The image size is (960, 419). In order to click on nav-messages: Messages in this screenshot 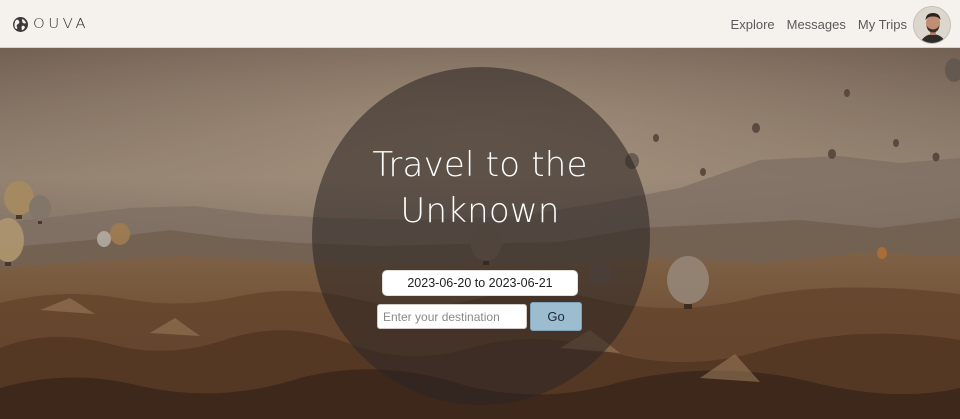, I will do `click(816, 24)`.